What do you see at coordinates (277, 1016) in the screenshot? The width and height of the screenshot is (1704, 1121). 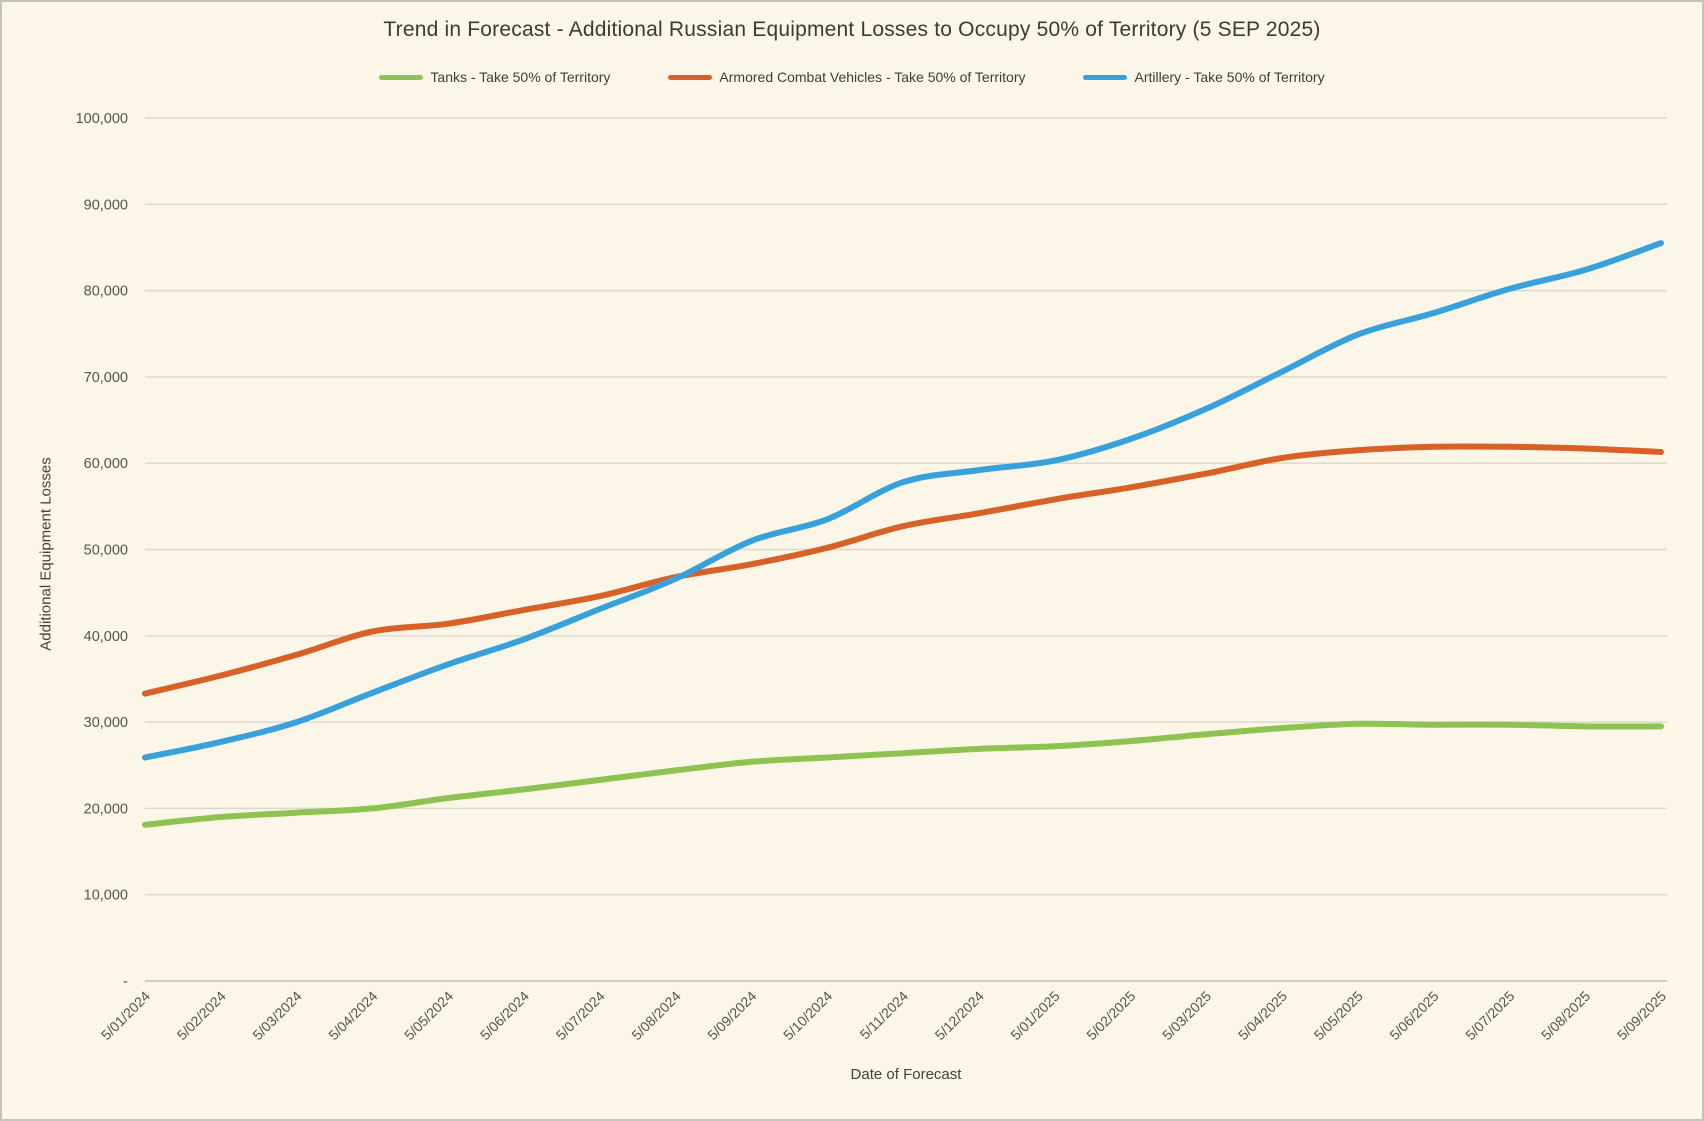 I see `x-tick-label: 5/03/2024` at bounding box center [277, 1016].